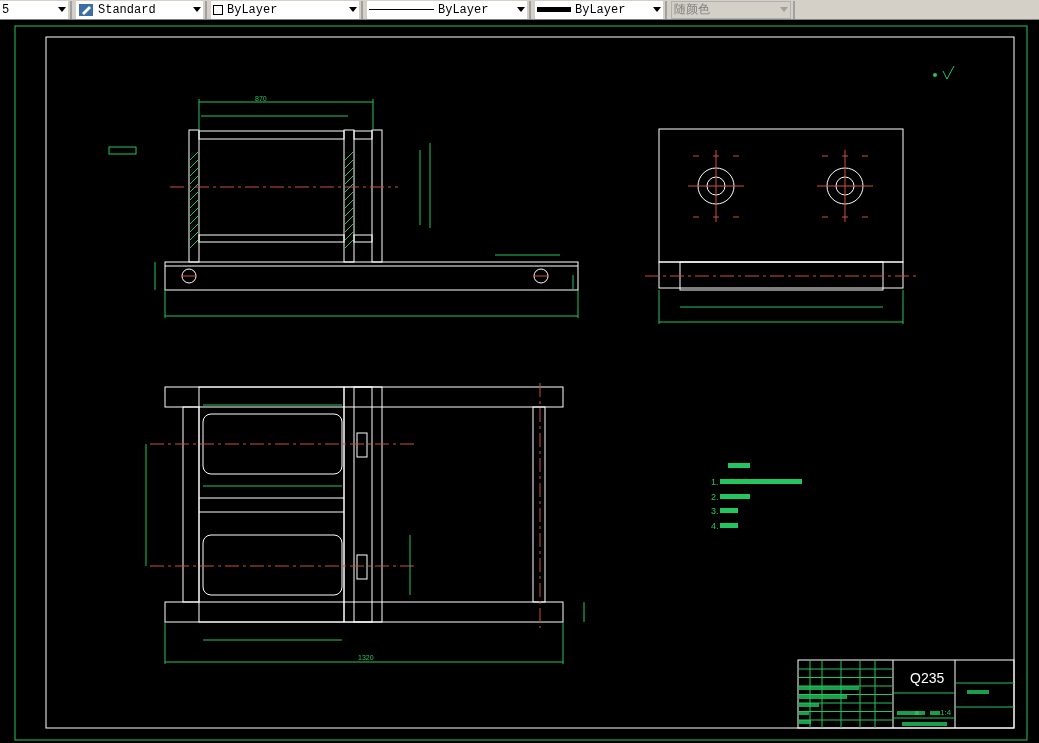  Describe the element at coordinates (218, 9) in the screenshot. I see `color-swatch-icon` at that location.